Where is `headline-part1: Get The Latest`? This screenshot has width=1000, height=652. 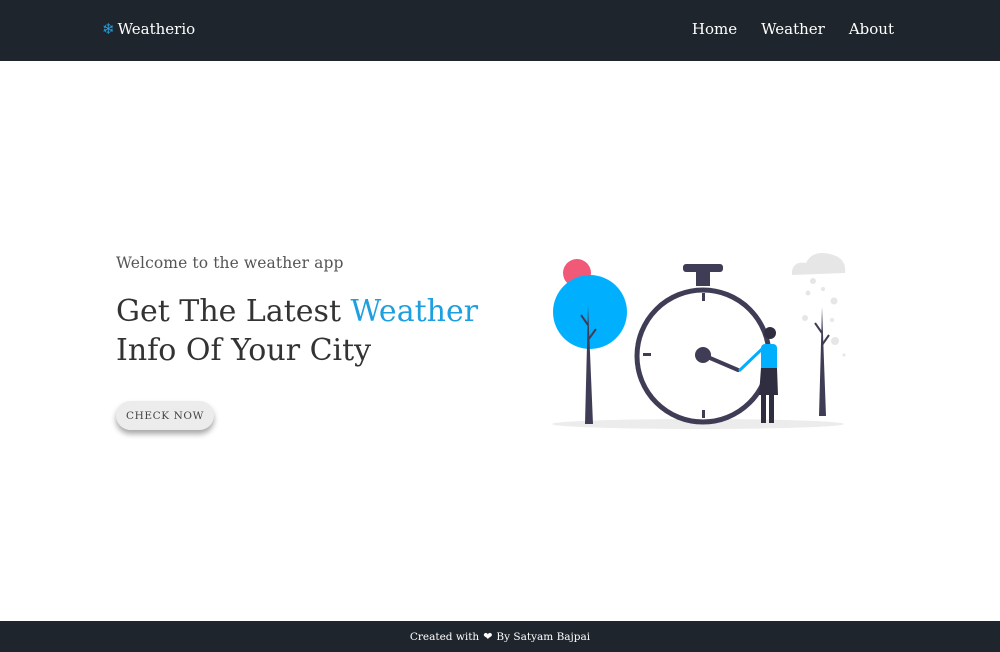 headline-part1: Get The Latest is located at coordinates (233, 311).